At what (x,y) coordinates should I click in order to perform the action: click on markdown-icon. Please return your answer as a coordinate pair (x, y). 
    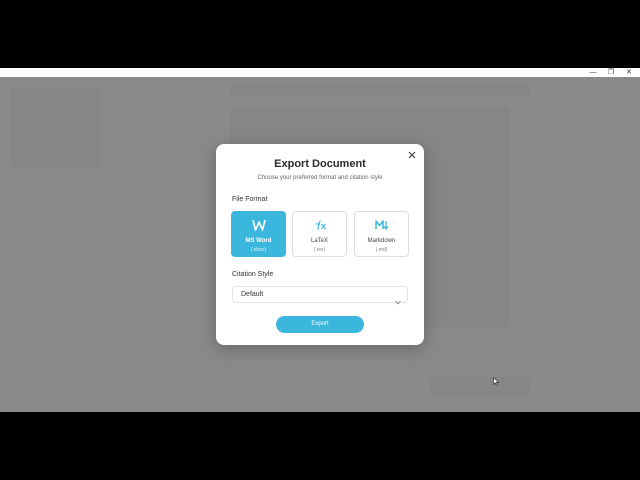
    Looking at the image, I should click on (381, 225).